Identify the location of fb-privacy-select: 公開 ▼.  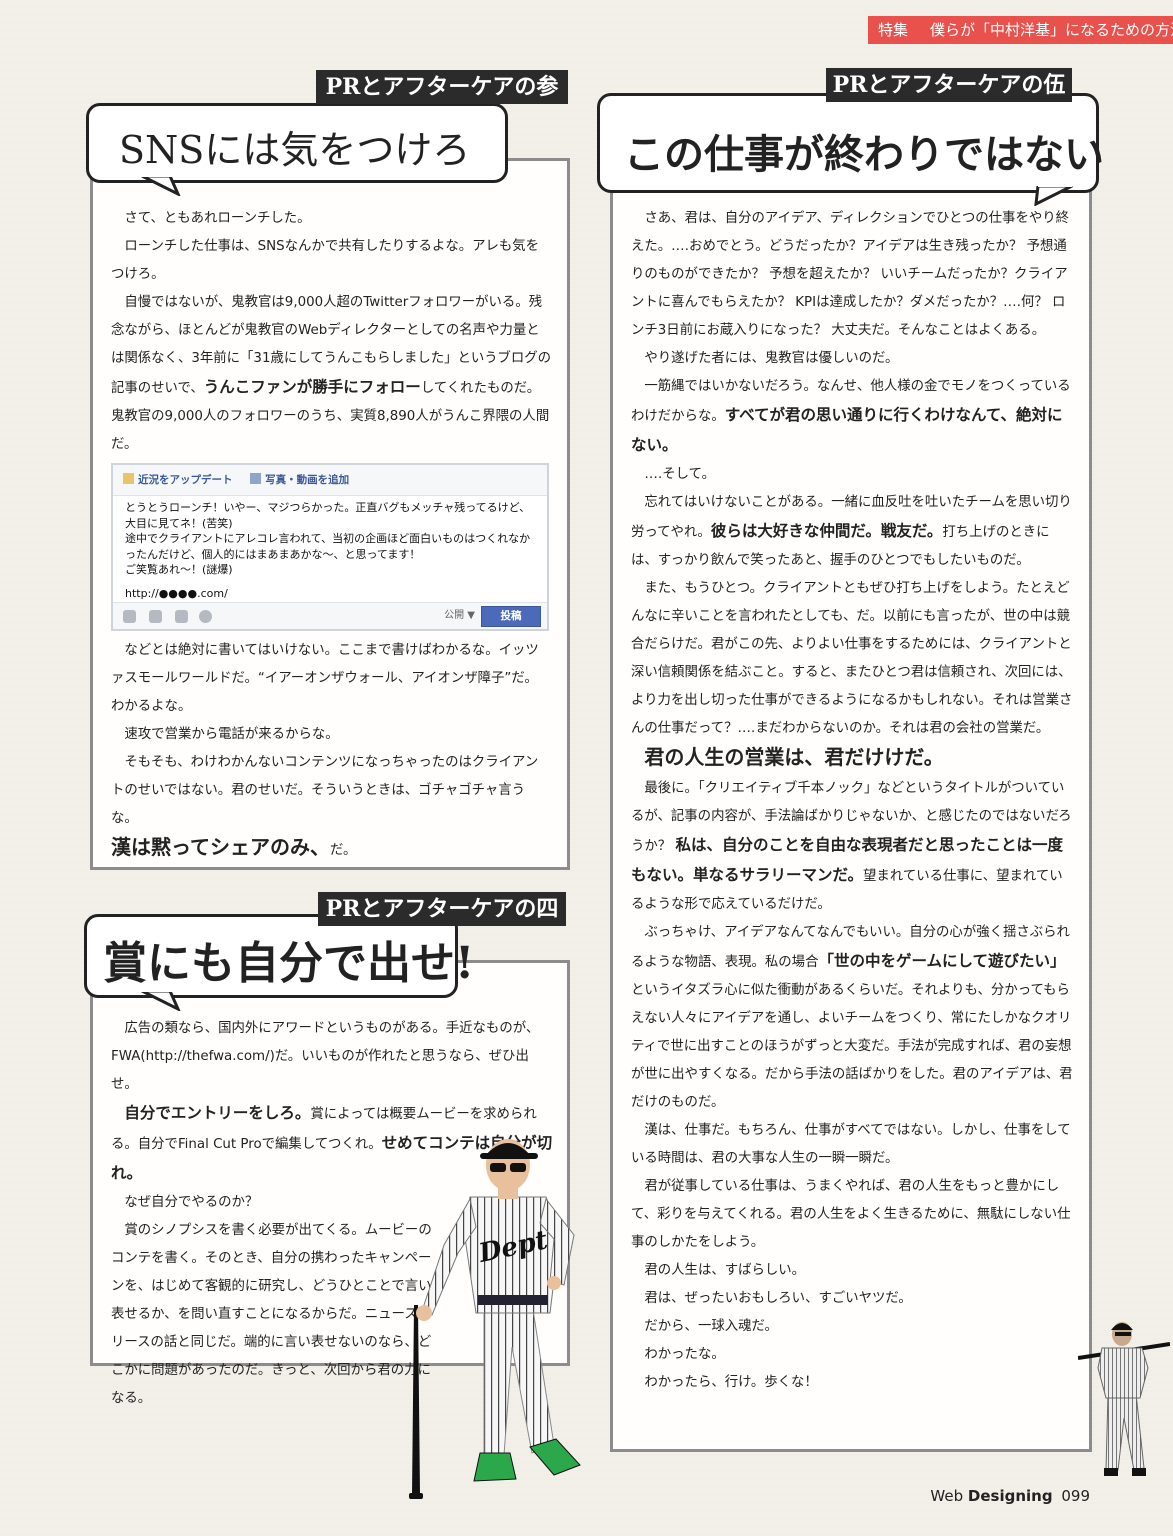
(459, 615).